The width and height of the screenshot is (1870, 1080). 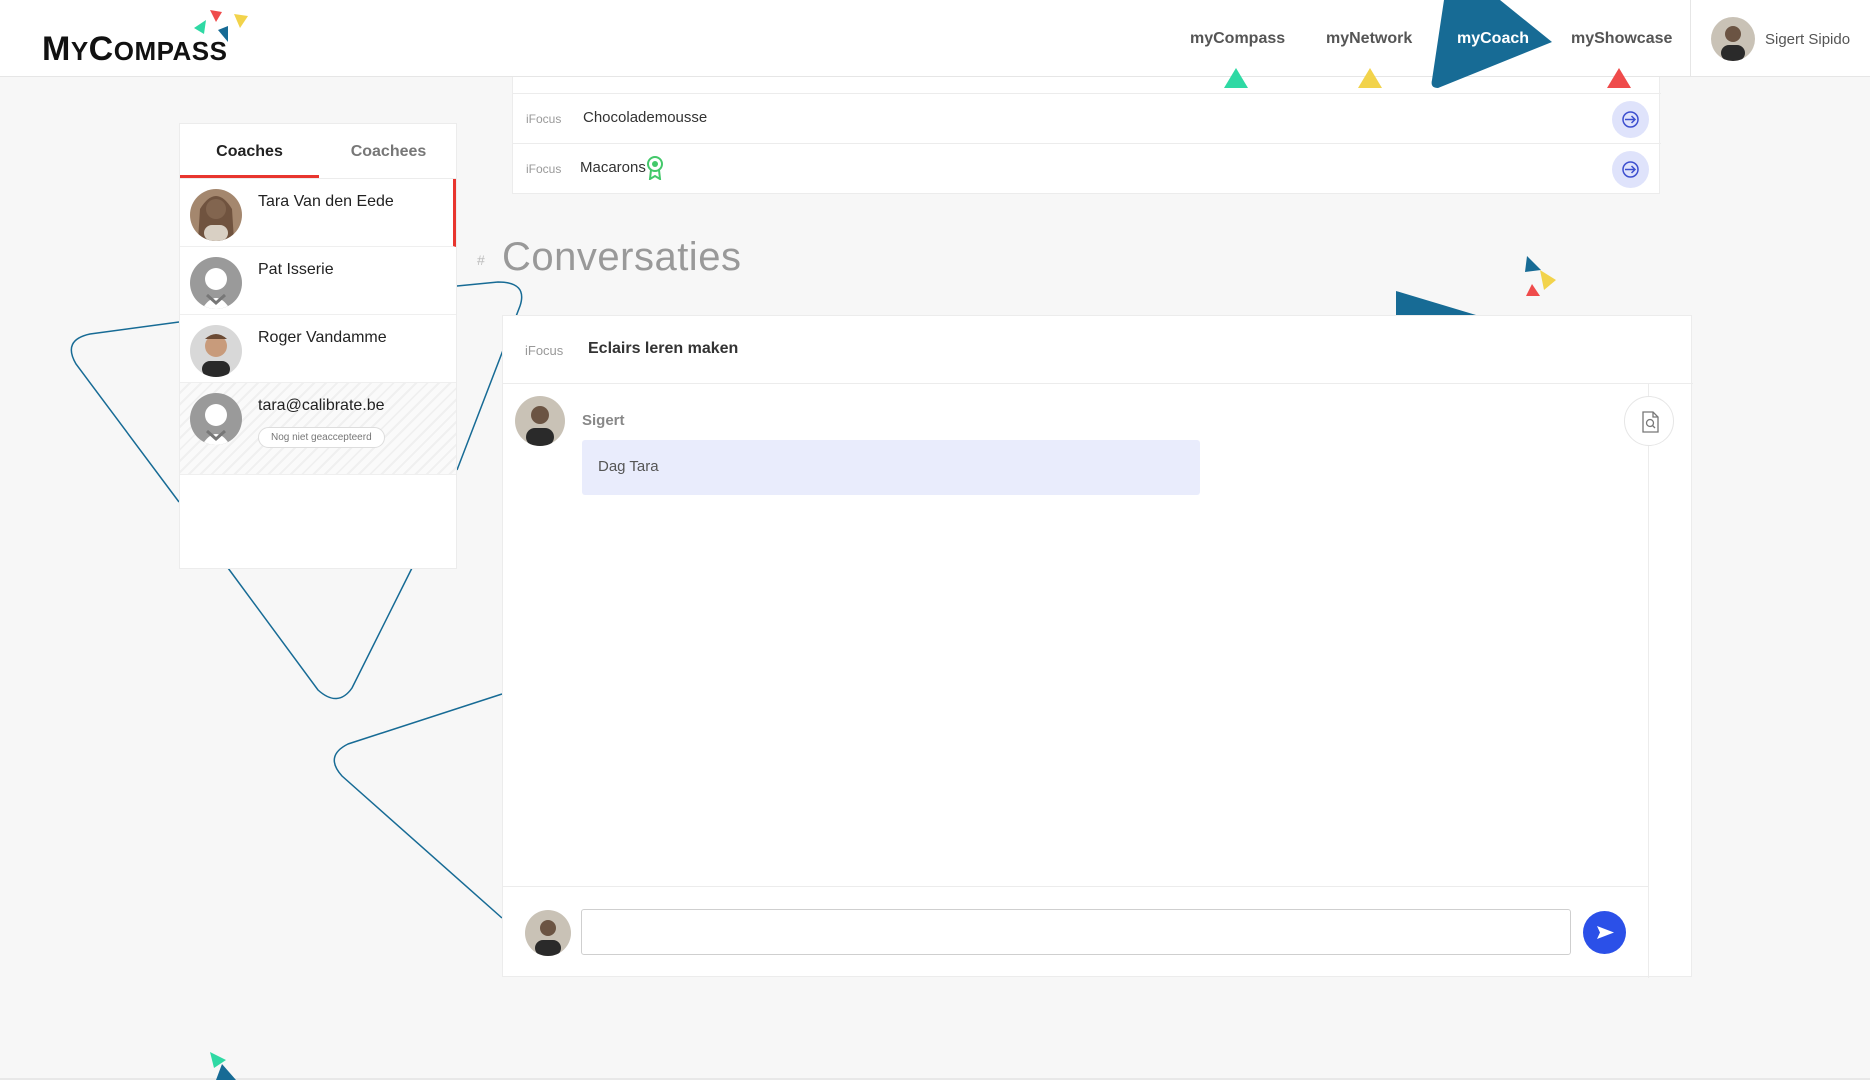 I want to click on conversation-header: iFocus Eclairs leren maken, so click(x=1098, y=350).